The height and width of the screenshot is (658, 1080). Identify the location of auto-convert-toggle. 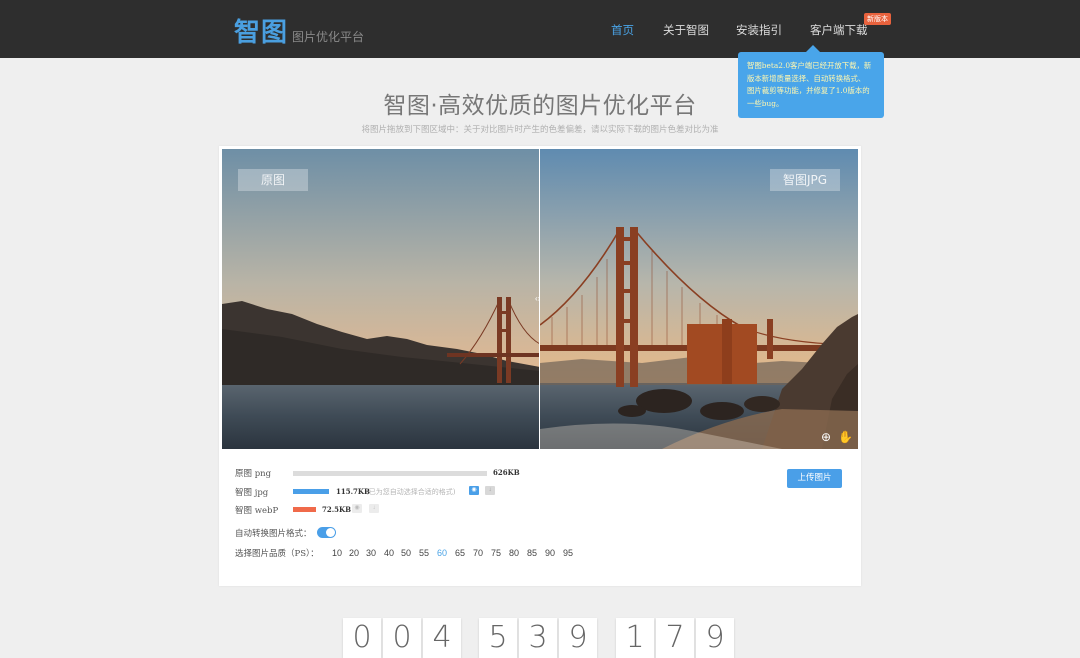
(326, 532).